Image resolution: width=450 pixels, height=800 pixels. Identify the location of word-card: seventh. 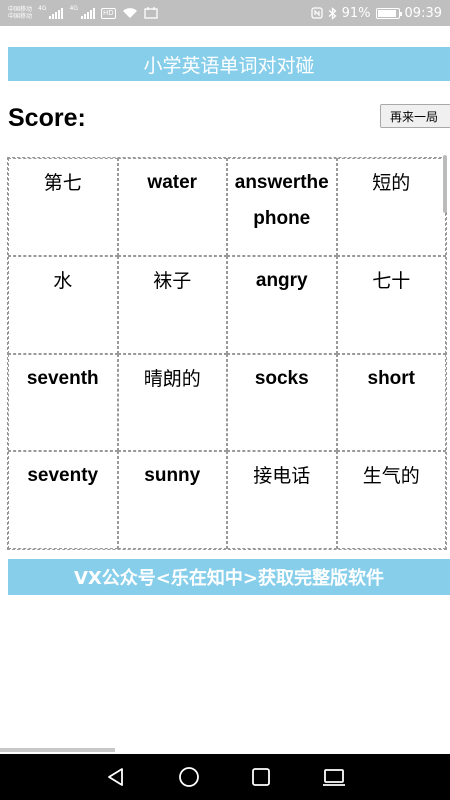
(63, 402).